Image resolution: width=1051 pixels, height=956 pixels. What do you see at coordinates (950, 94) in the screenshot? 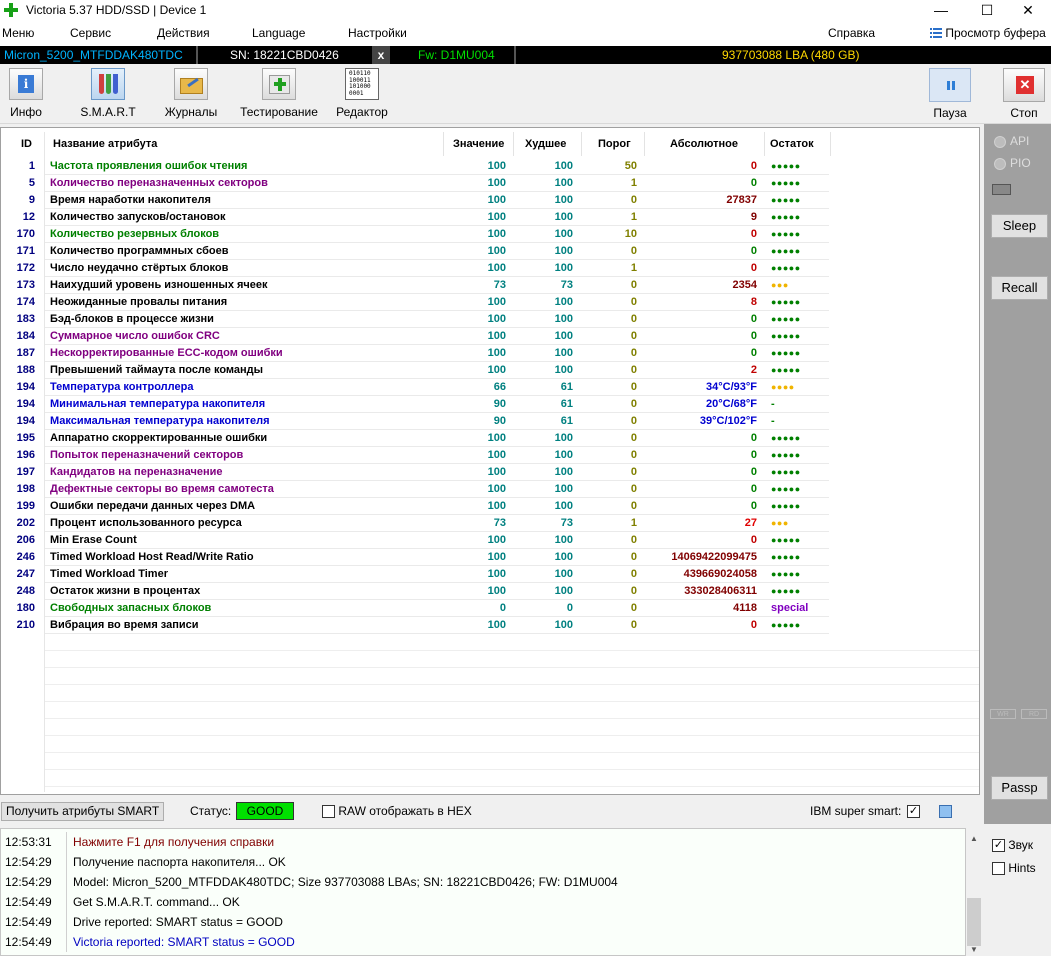
I see `pause-button: Пауза` at bounding box center [950, 94].